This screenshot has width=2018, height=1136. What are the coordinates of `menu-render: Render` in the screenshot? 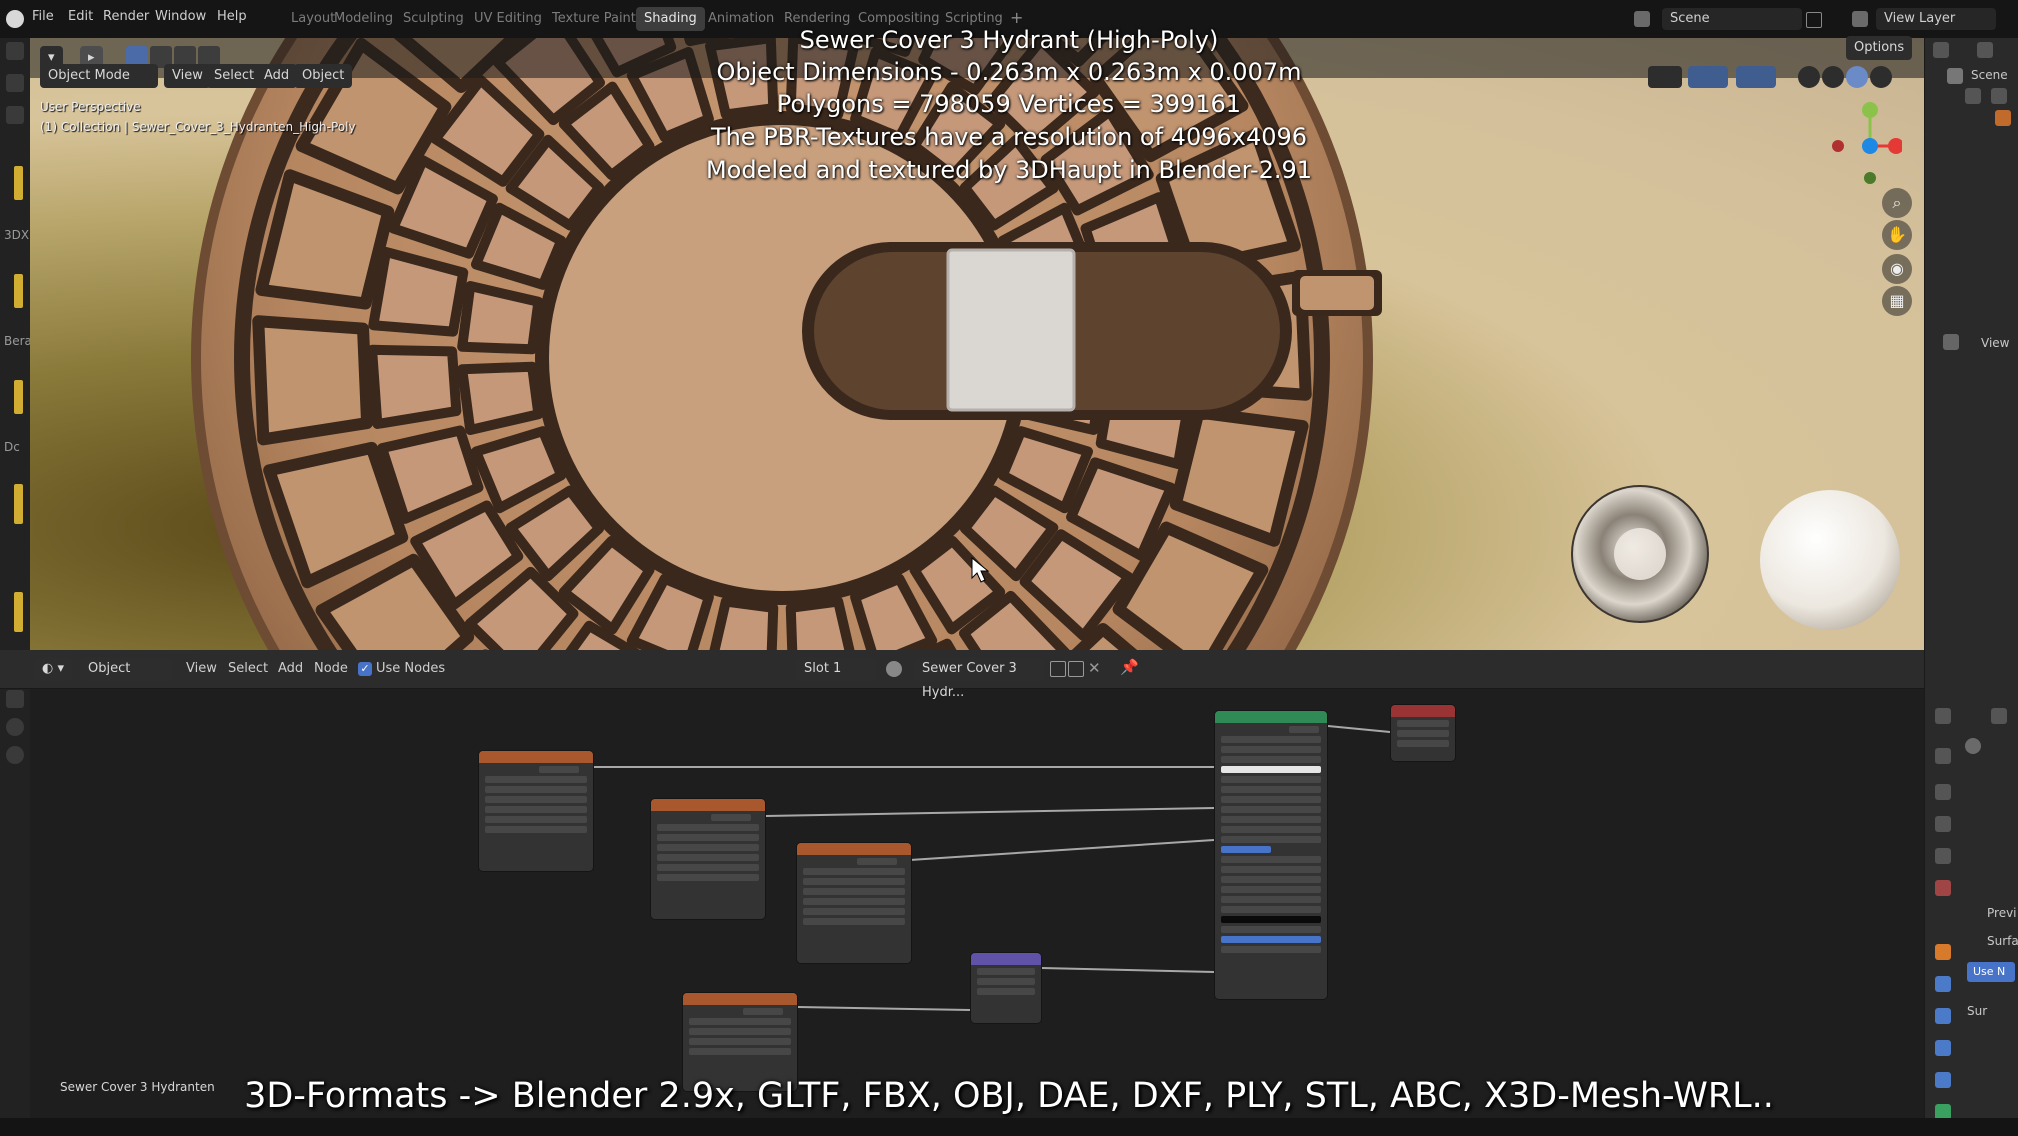 It's located at (126, 16).